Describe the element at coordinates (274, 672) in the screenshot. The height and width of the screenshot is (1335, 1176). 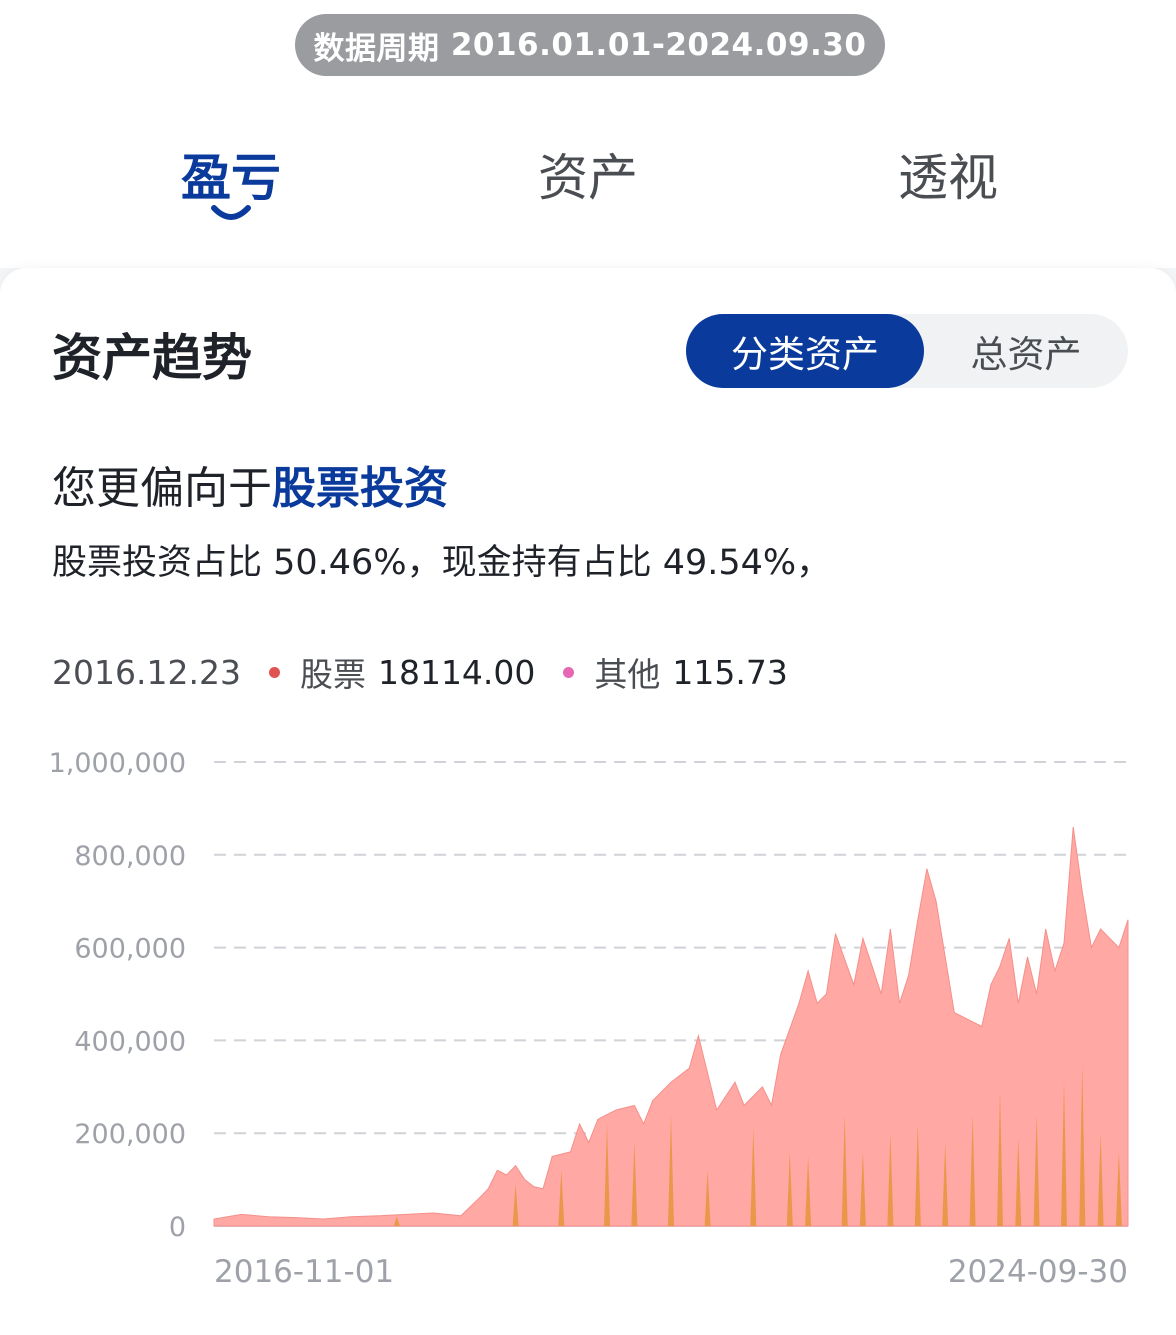
I see `stock-dot-icon` at that location.